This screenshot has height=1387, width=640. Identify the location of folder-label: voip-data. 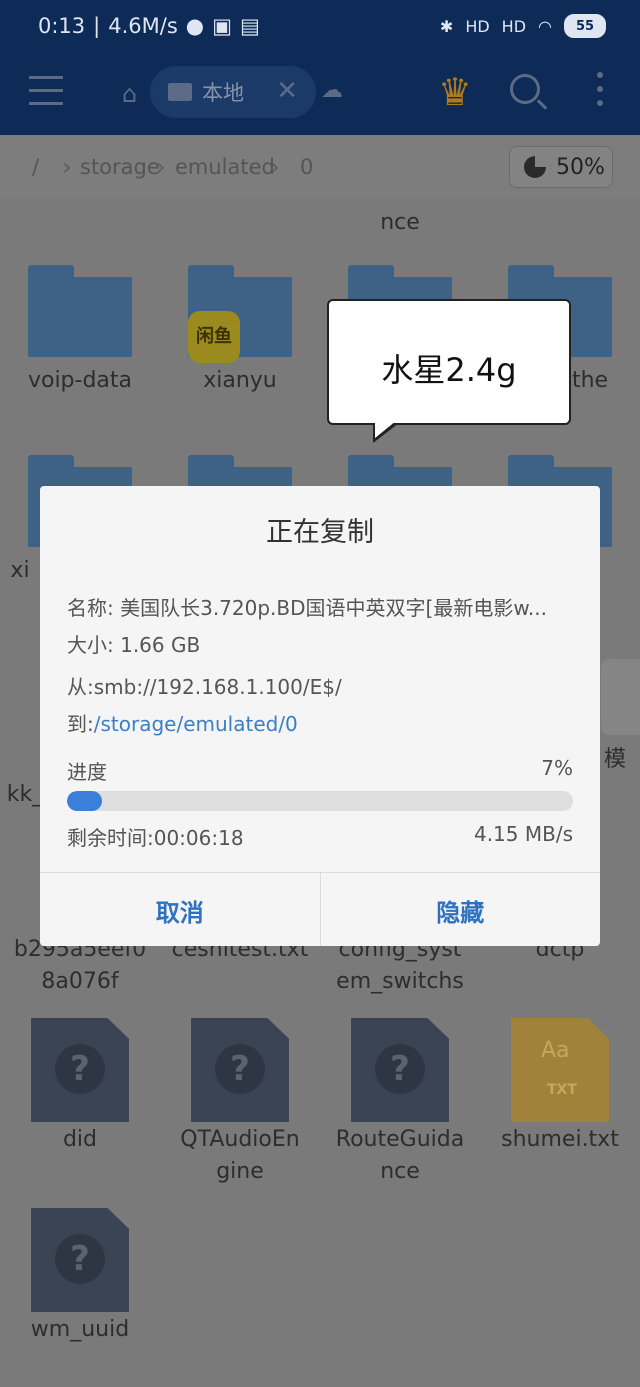
(80, 381).